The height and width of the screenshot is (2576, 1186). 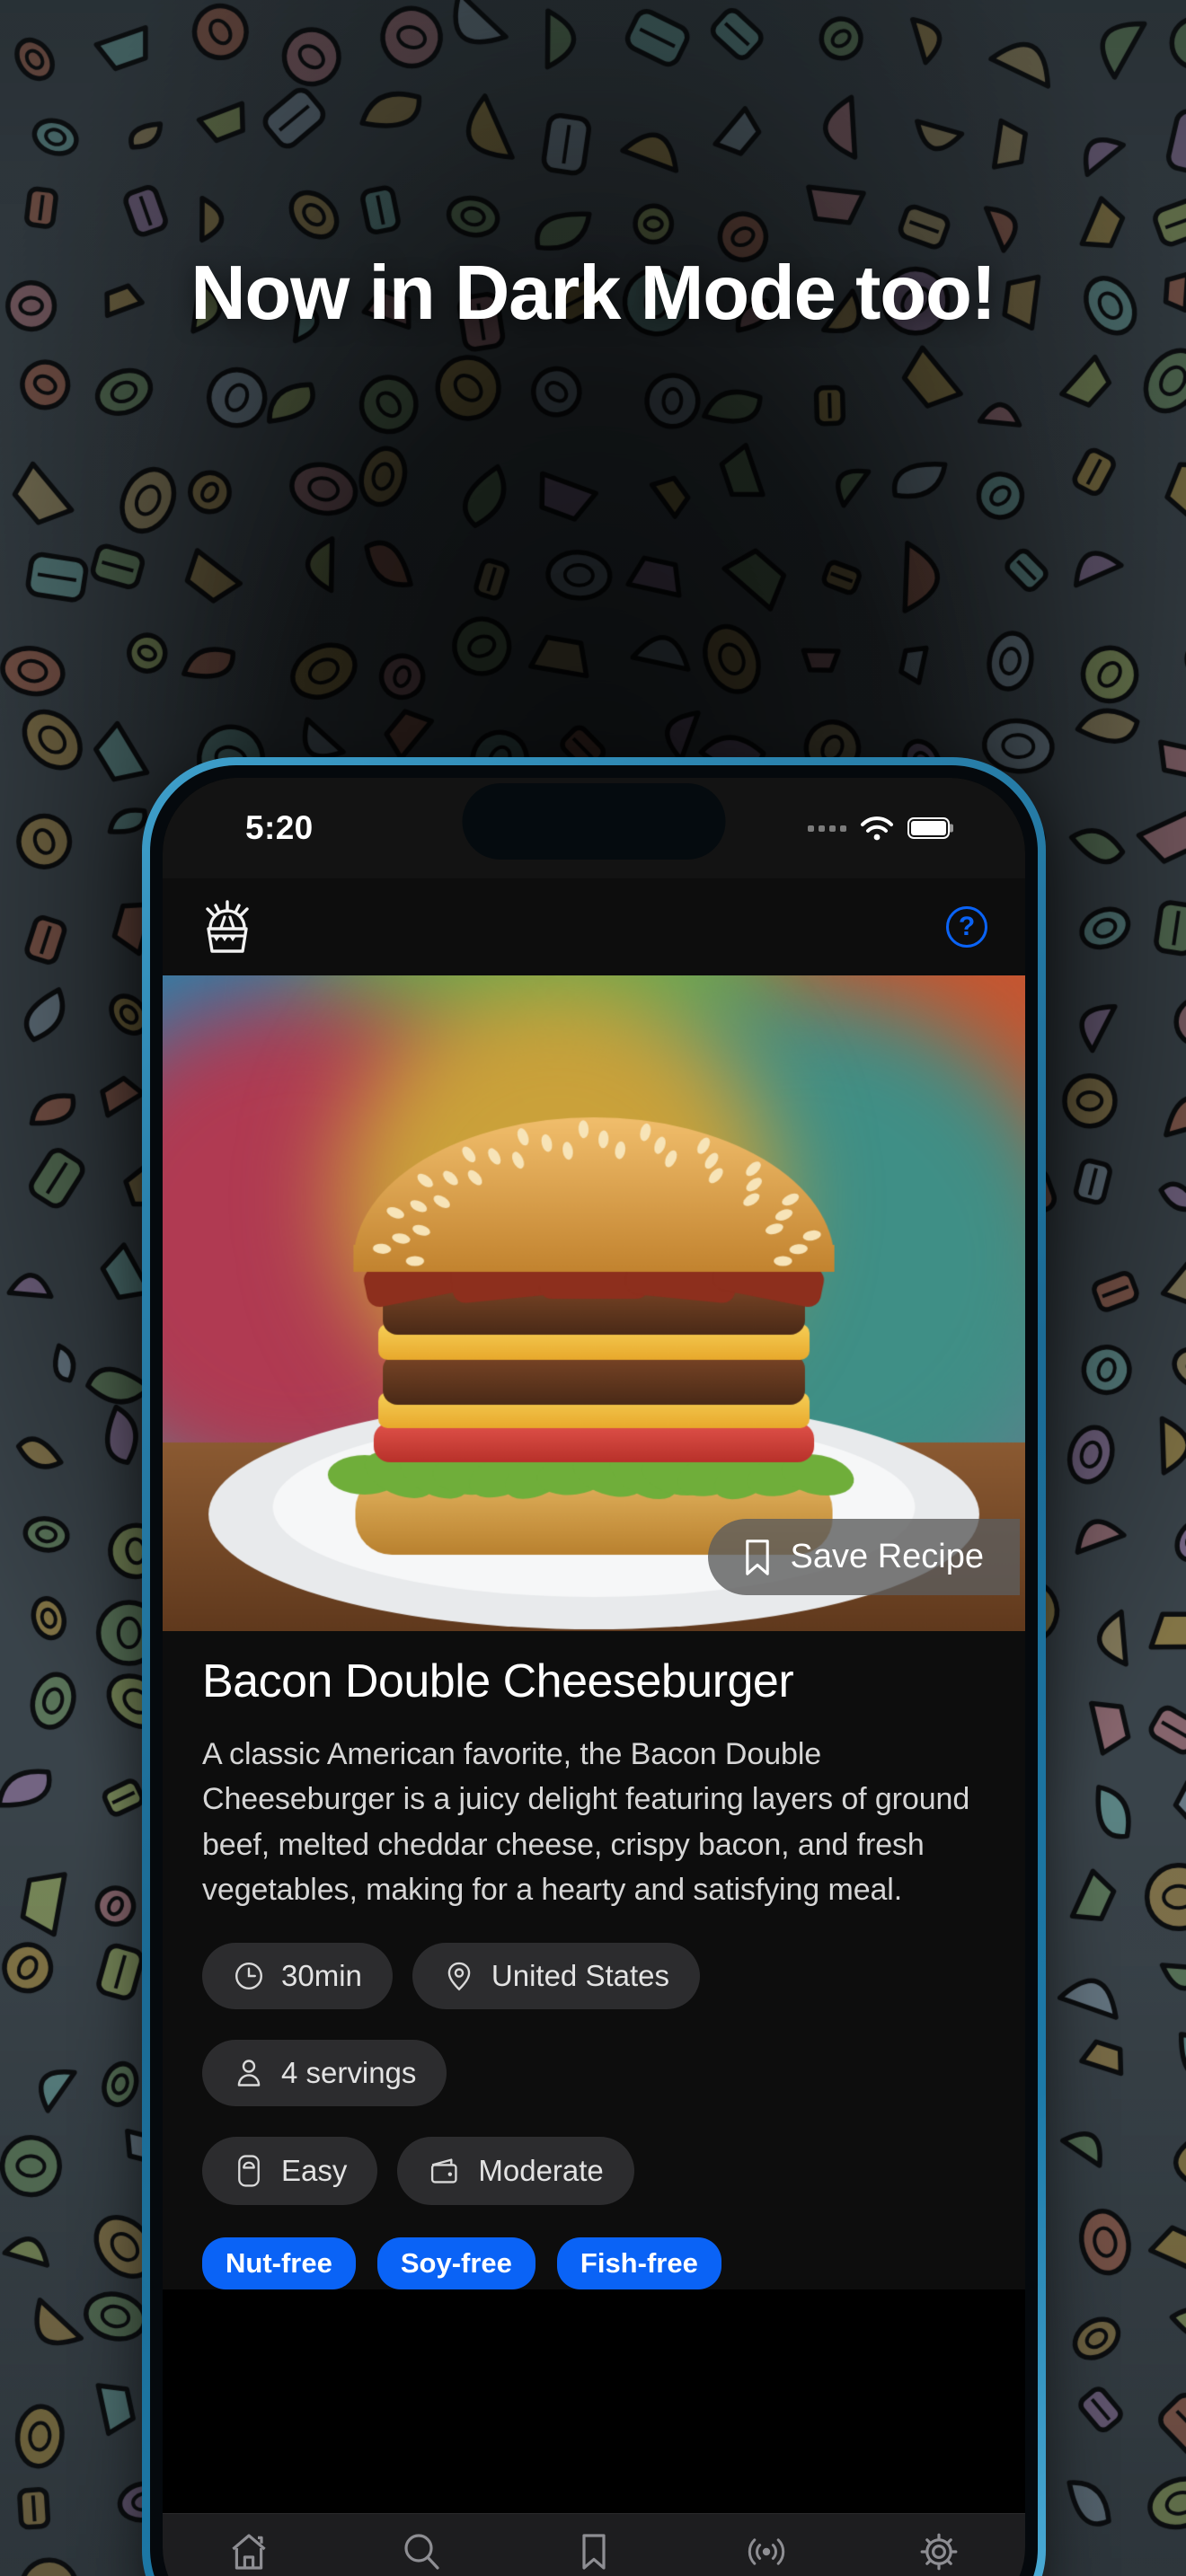 I want to click on tab-settings: Settings, so click(x=939, y=2553).